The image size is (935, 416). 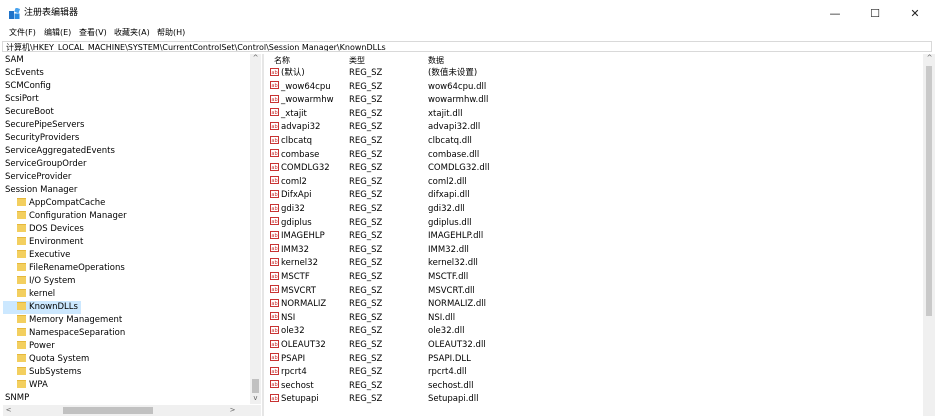 I want to click on tree-vertical-scrollbar: ^ v, so click(x=255, y=229).